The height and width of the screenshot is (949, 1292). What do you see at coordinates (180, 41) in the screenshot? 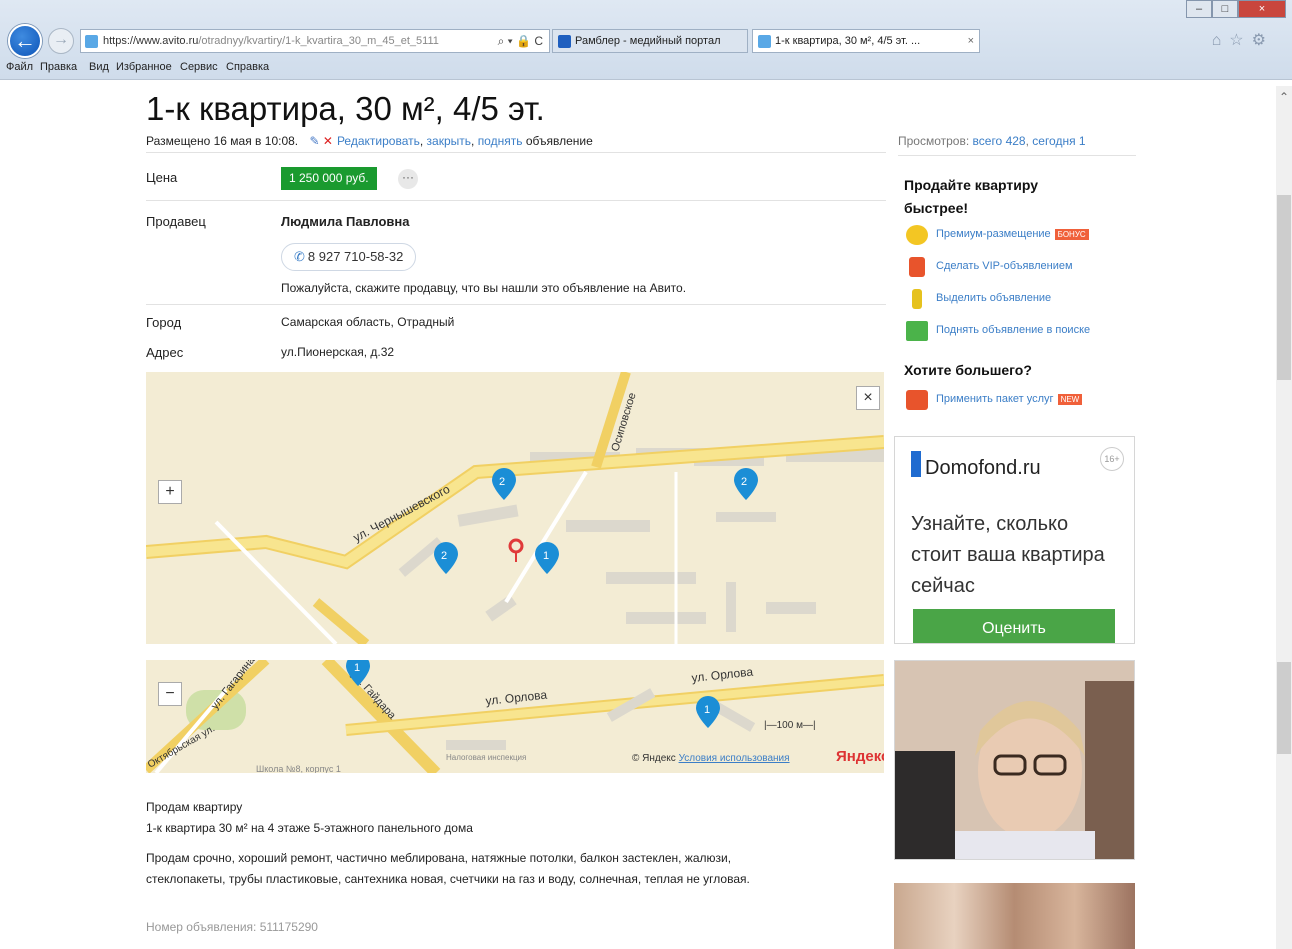
I see `address-host: avito.ru` at bounding box center [180, 41].